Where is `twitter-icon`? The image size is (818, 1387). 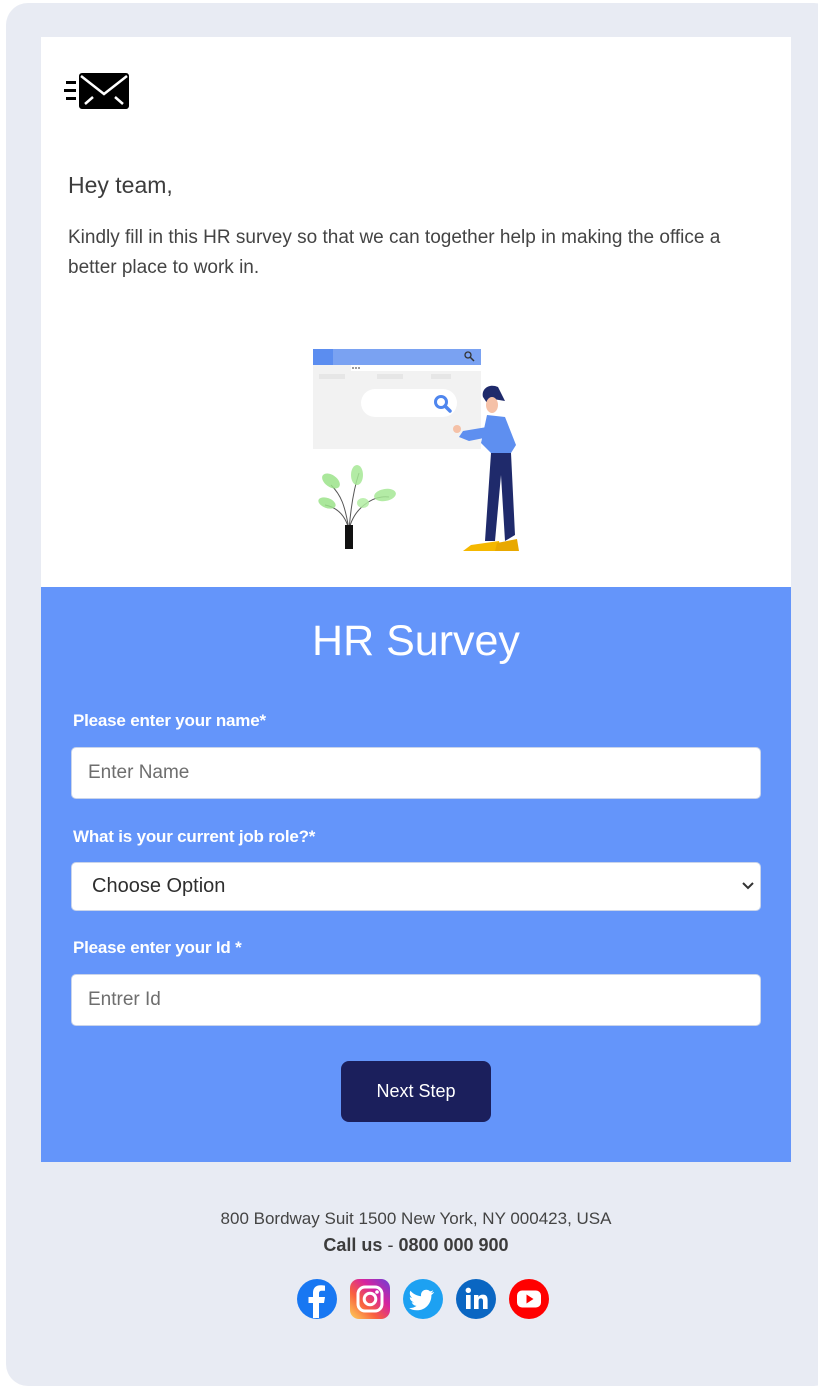
twitter-icon is located at coordinates (423, 1299).